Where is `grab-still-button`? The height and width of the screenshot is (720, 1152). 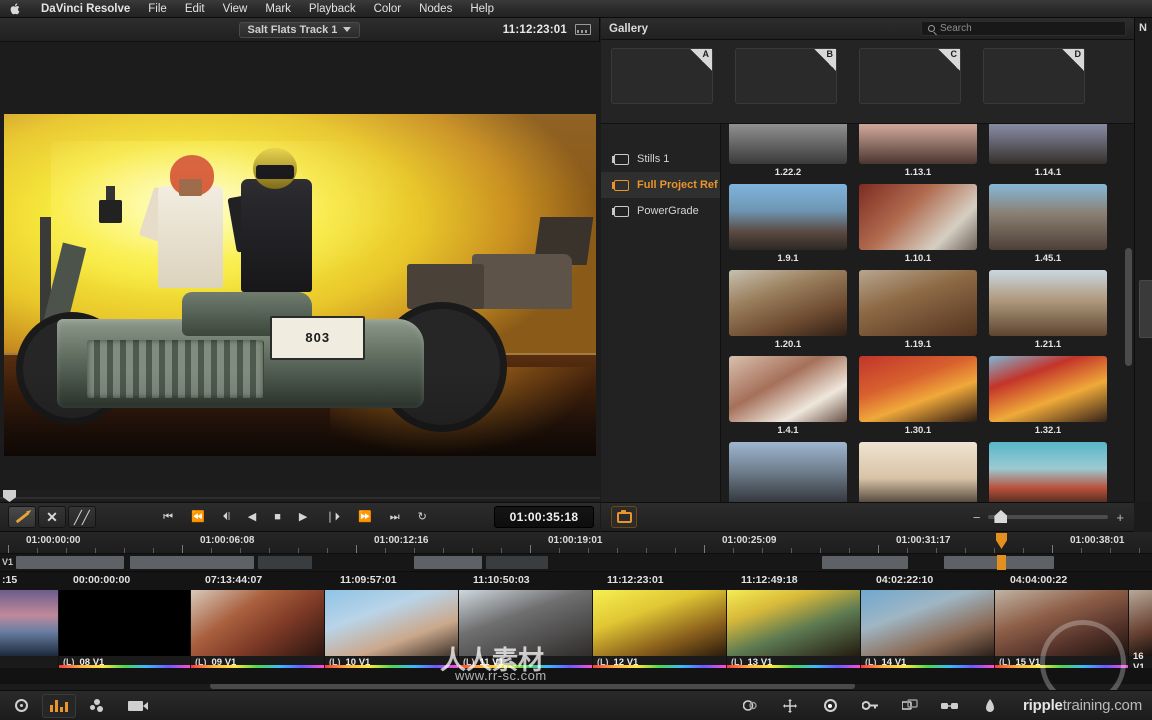
grab-still-button is located at coordinates (624, 517).